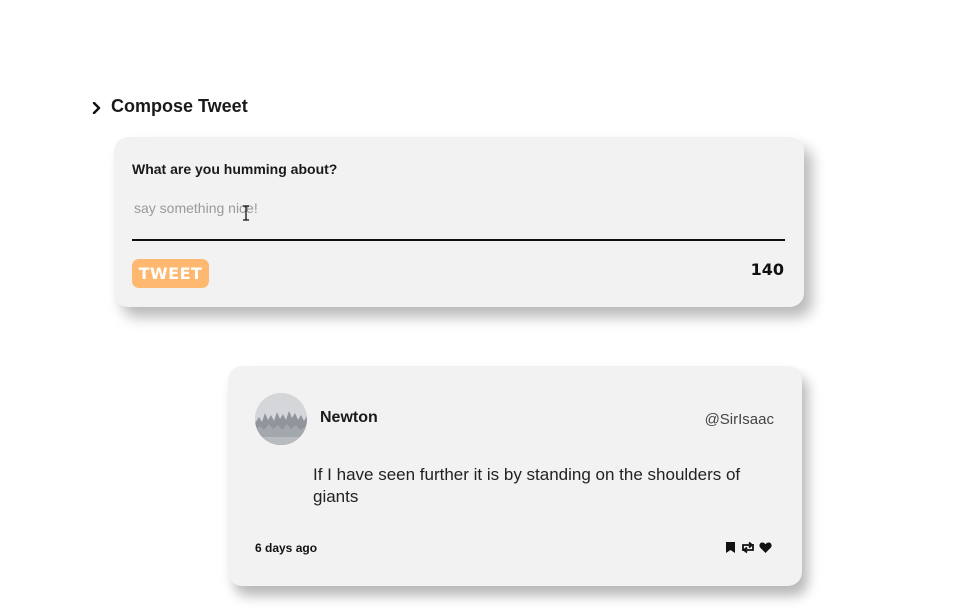 Image resolution: width=968 pixels, height=612 pixels. I want to click on heart-icon, so click(765, 547).